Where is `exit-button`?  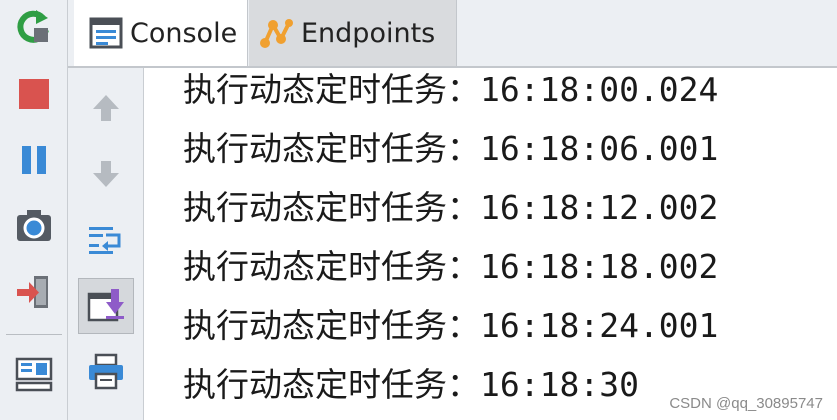 exit-button is located at coordinates (34, 292).